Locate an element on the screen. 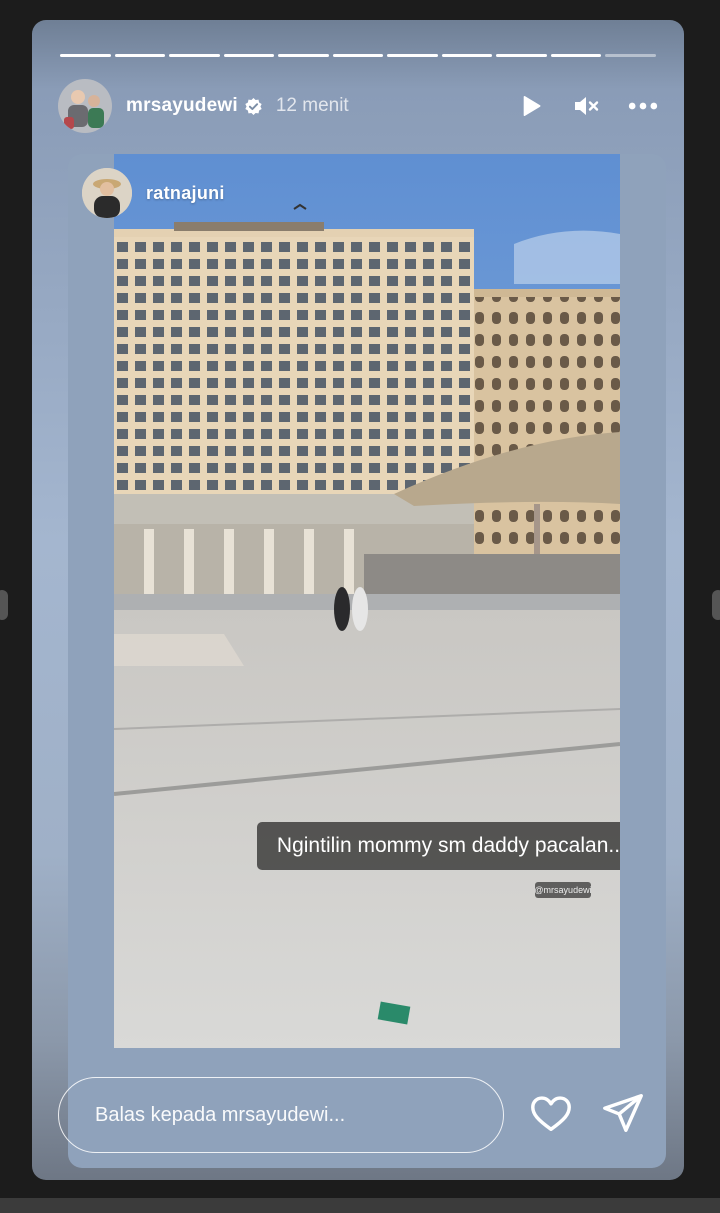 This screenshot has height=1213, width=720. reply-input is located at coordinates (285, 1115).